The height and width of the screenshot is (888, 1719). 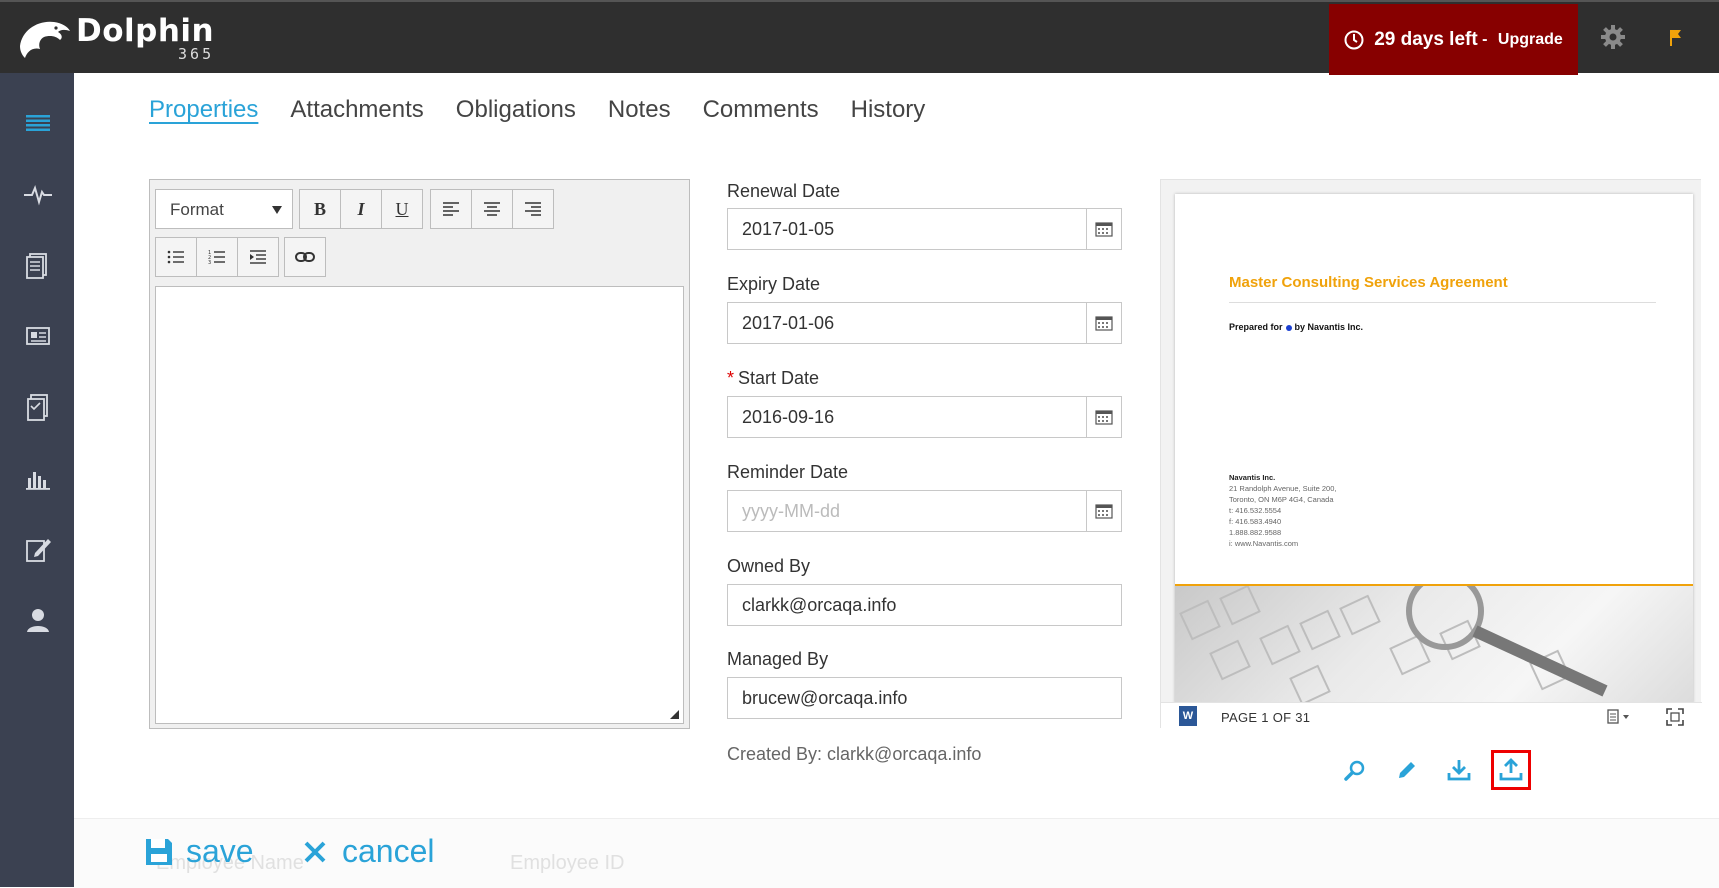 What do you see at coordinates (209, 262) in the screenshot?
I see `svg-text: 3` at bounding box center [209, 262].